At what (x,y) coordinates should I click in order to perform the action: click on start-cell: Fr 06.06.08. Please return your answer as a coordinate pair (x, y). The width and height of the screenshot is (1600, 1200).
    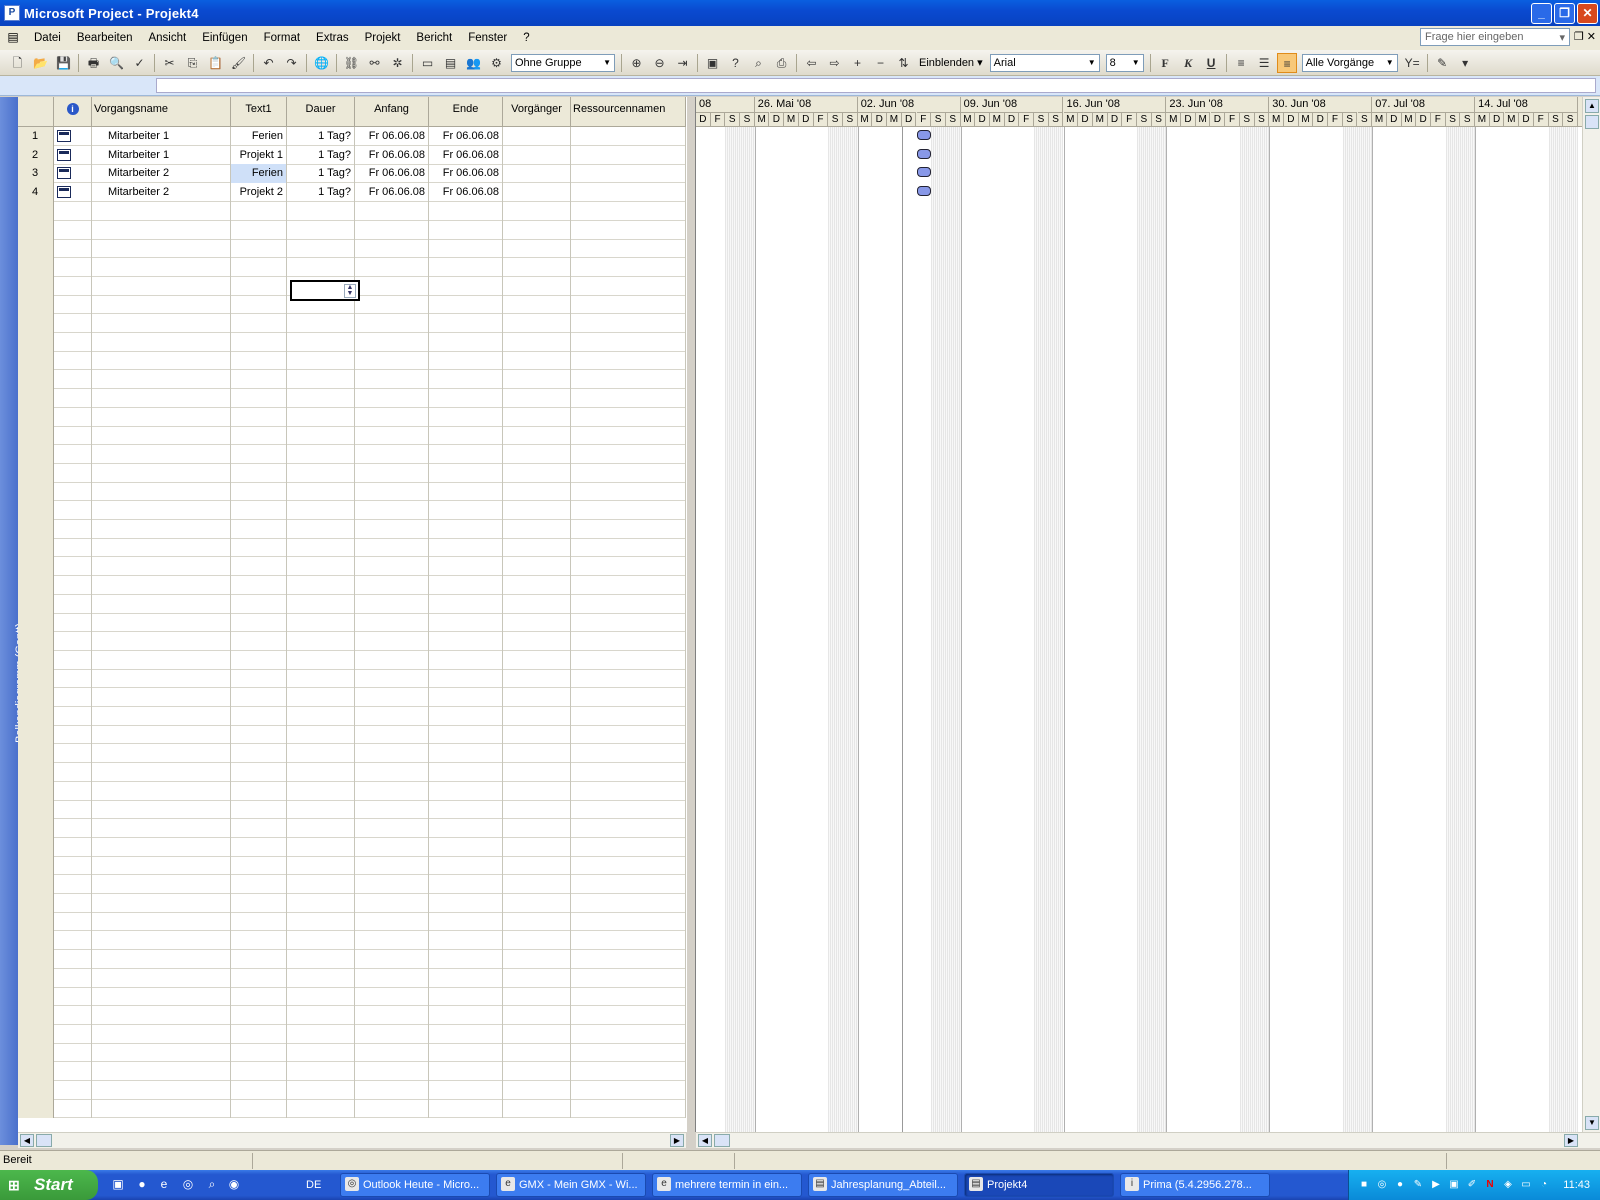
    Looking at the image, I should click on (392, 174).